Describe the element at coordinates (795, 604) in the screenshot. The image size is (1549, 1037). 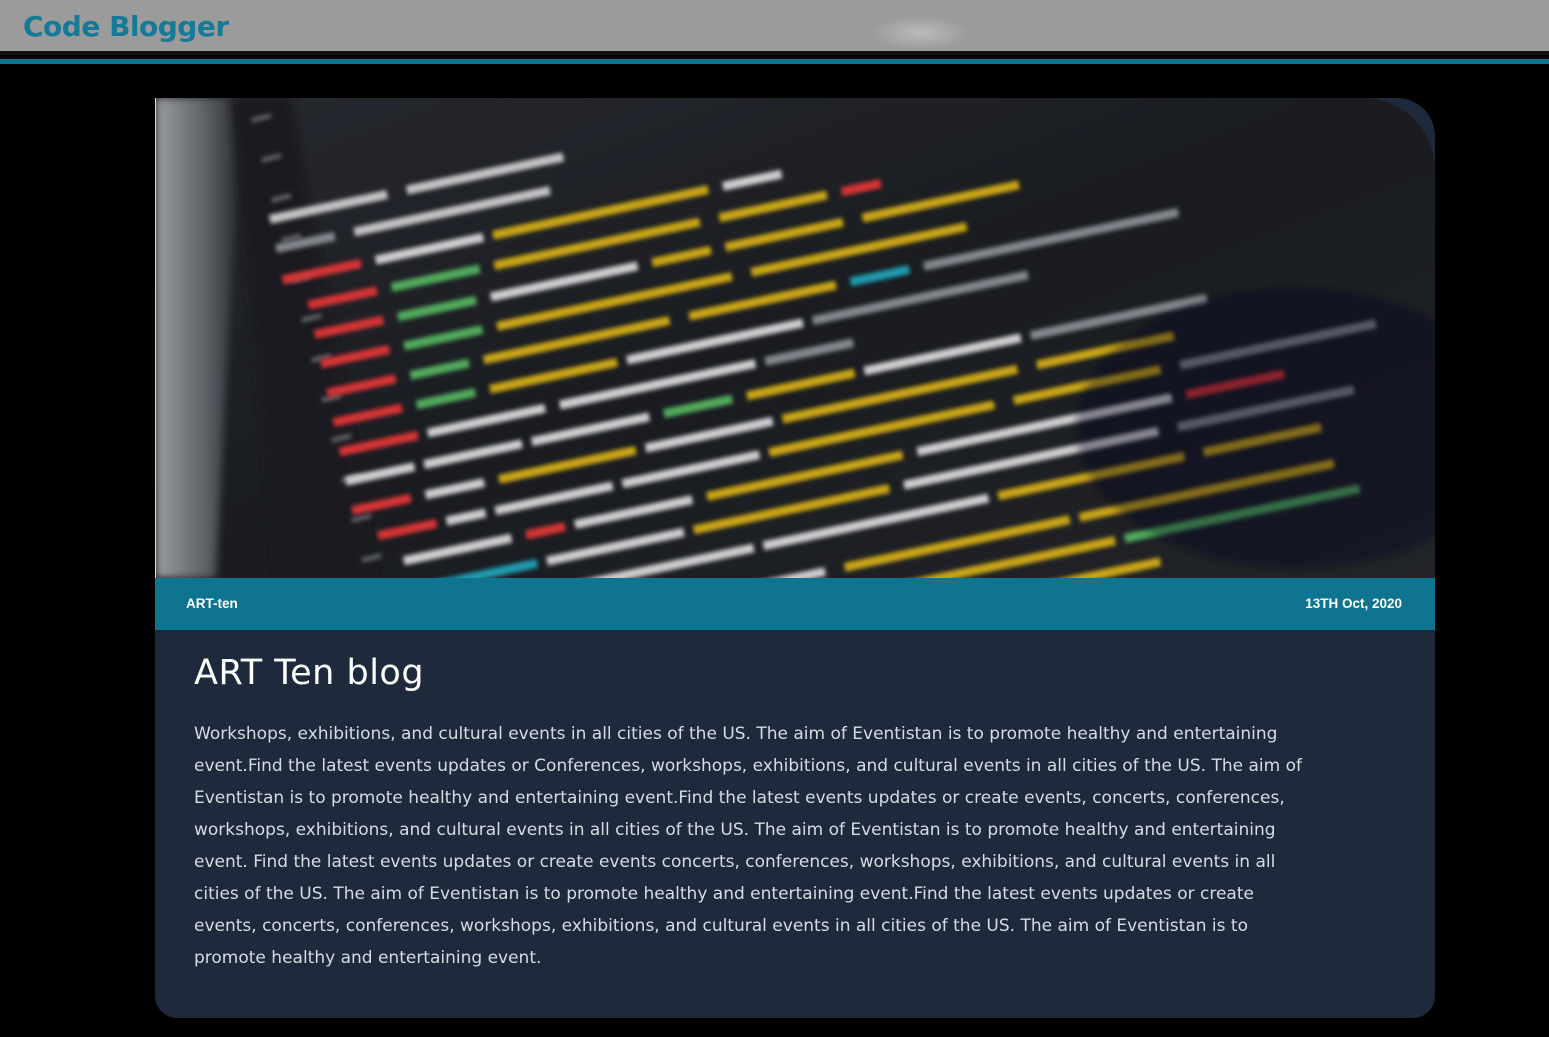
I see `post-meta-bar: ART-ten 13TH Oct, 2020` at that location.